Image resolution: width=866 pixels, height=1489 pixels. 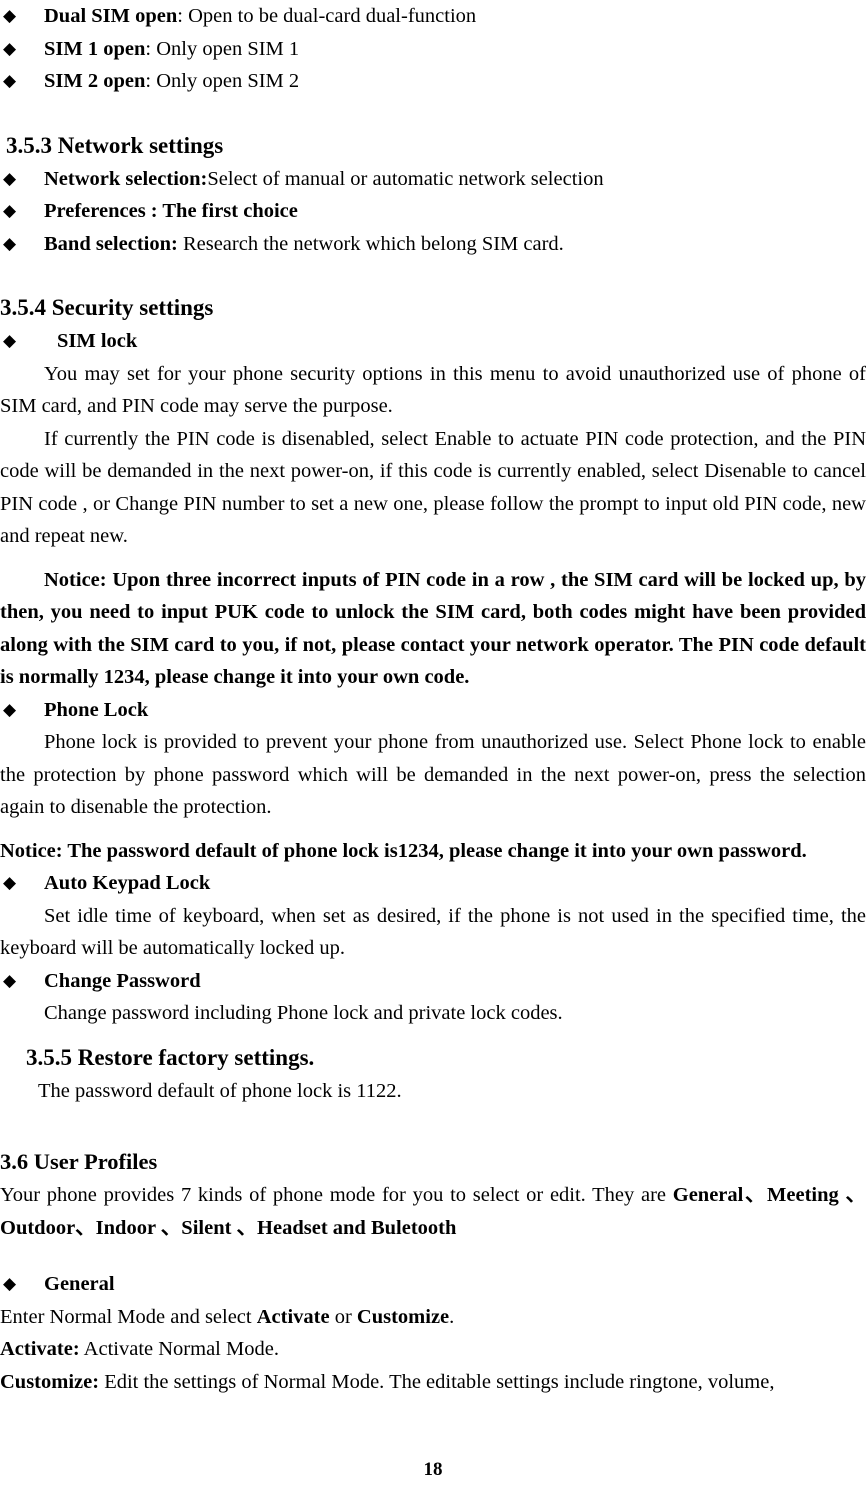 I want to click on general-activate-line: Activate: Activate Normal Mode., so click(x=433, y=1349).